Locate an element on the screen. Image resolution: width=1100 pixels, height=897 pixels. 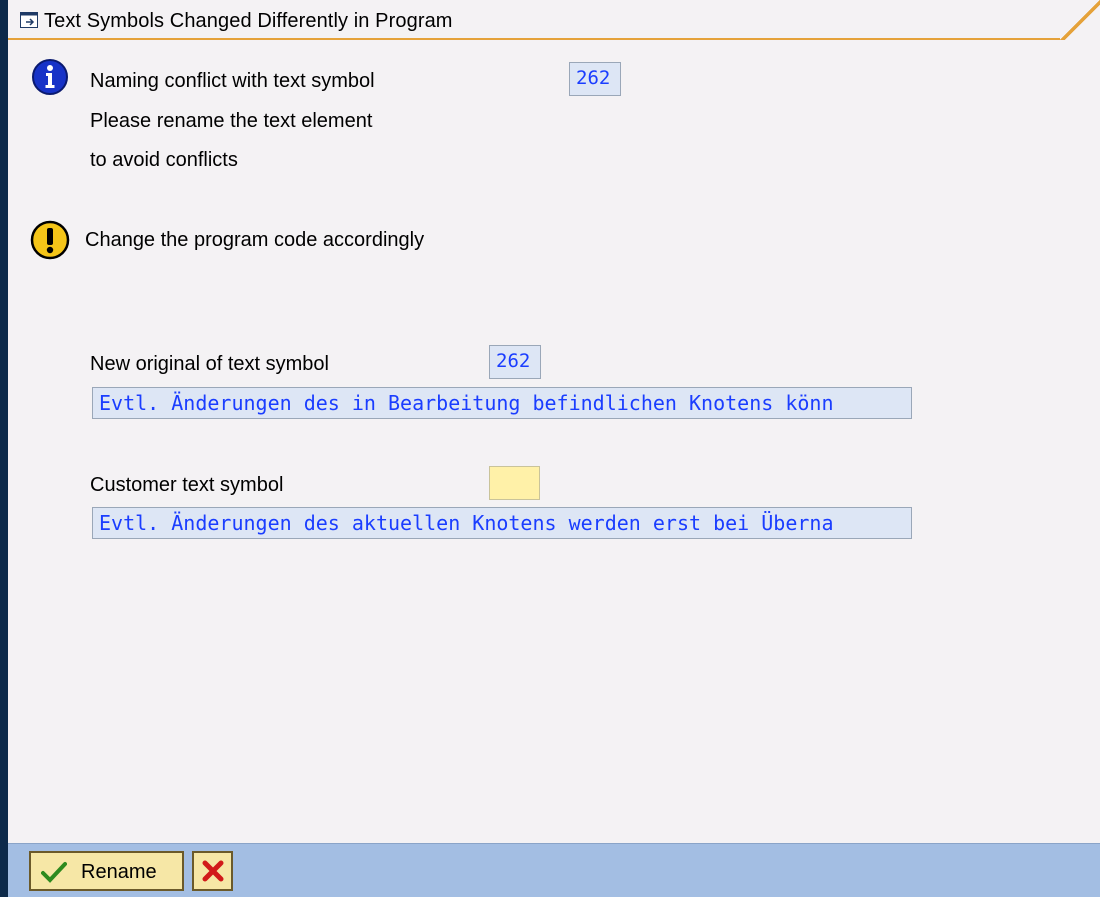
info-line-1: Naming conflict with text symbol is located at coordinates (232, 81).